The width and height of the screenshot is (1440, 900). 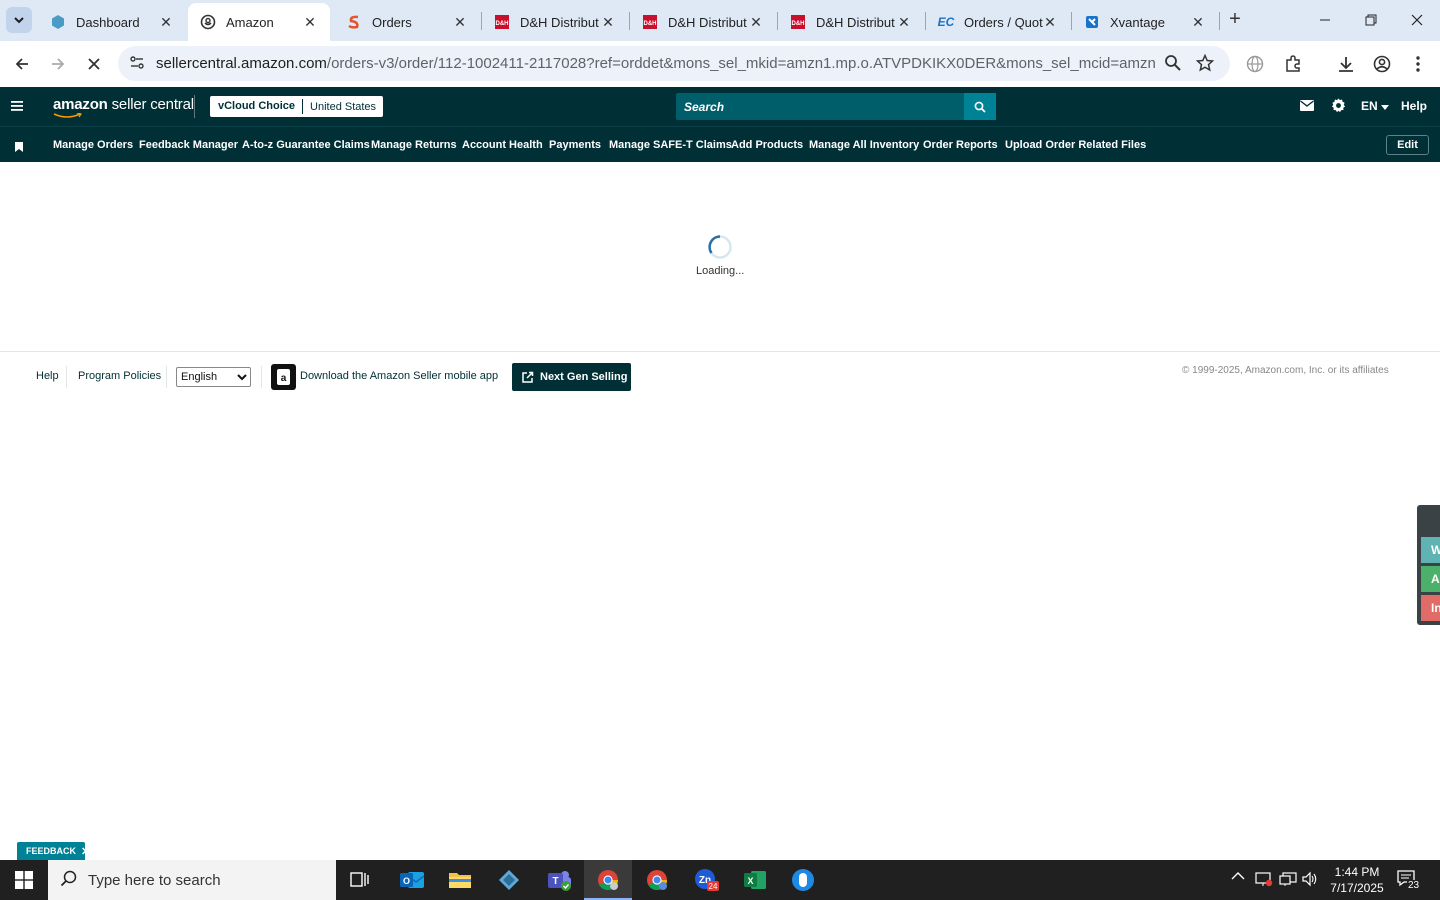 I want to click on tab-dashboard: Dashboard ✕, so click(x=112, y=22).